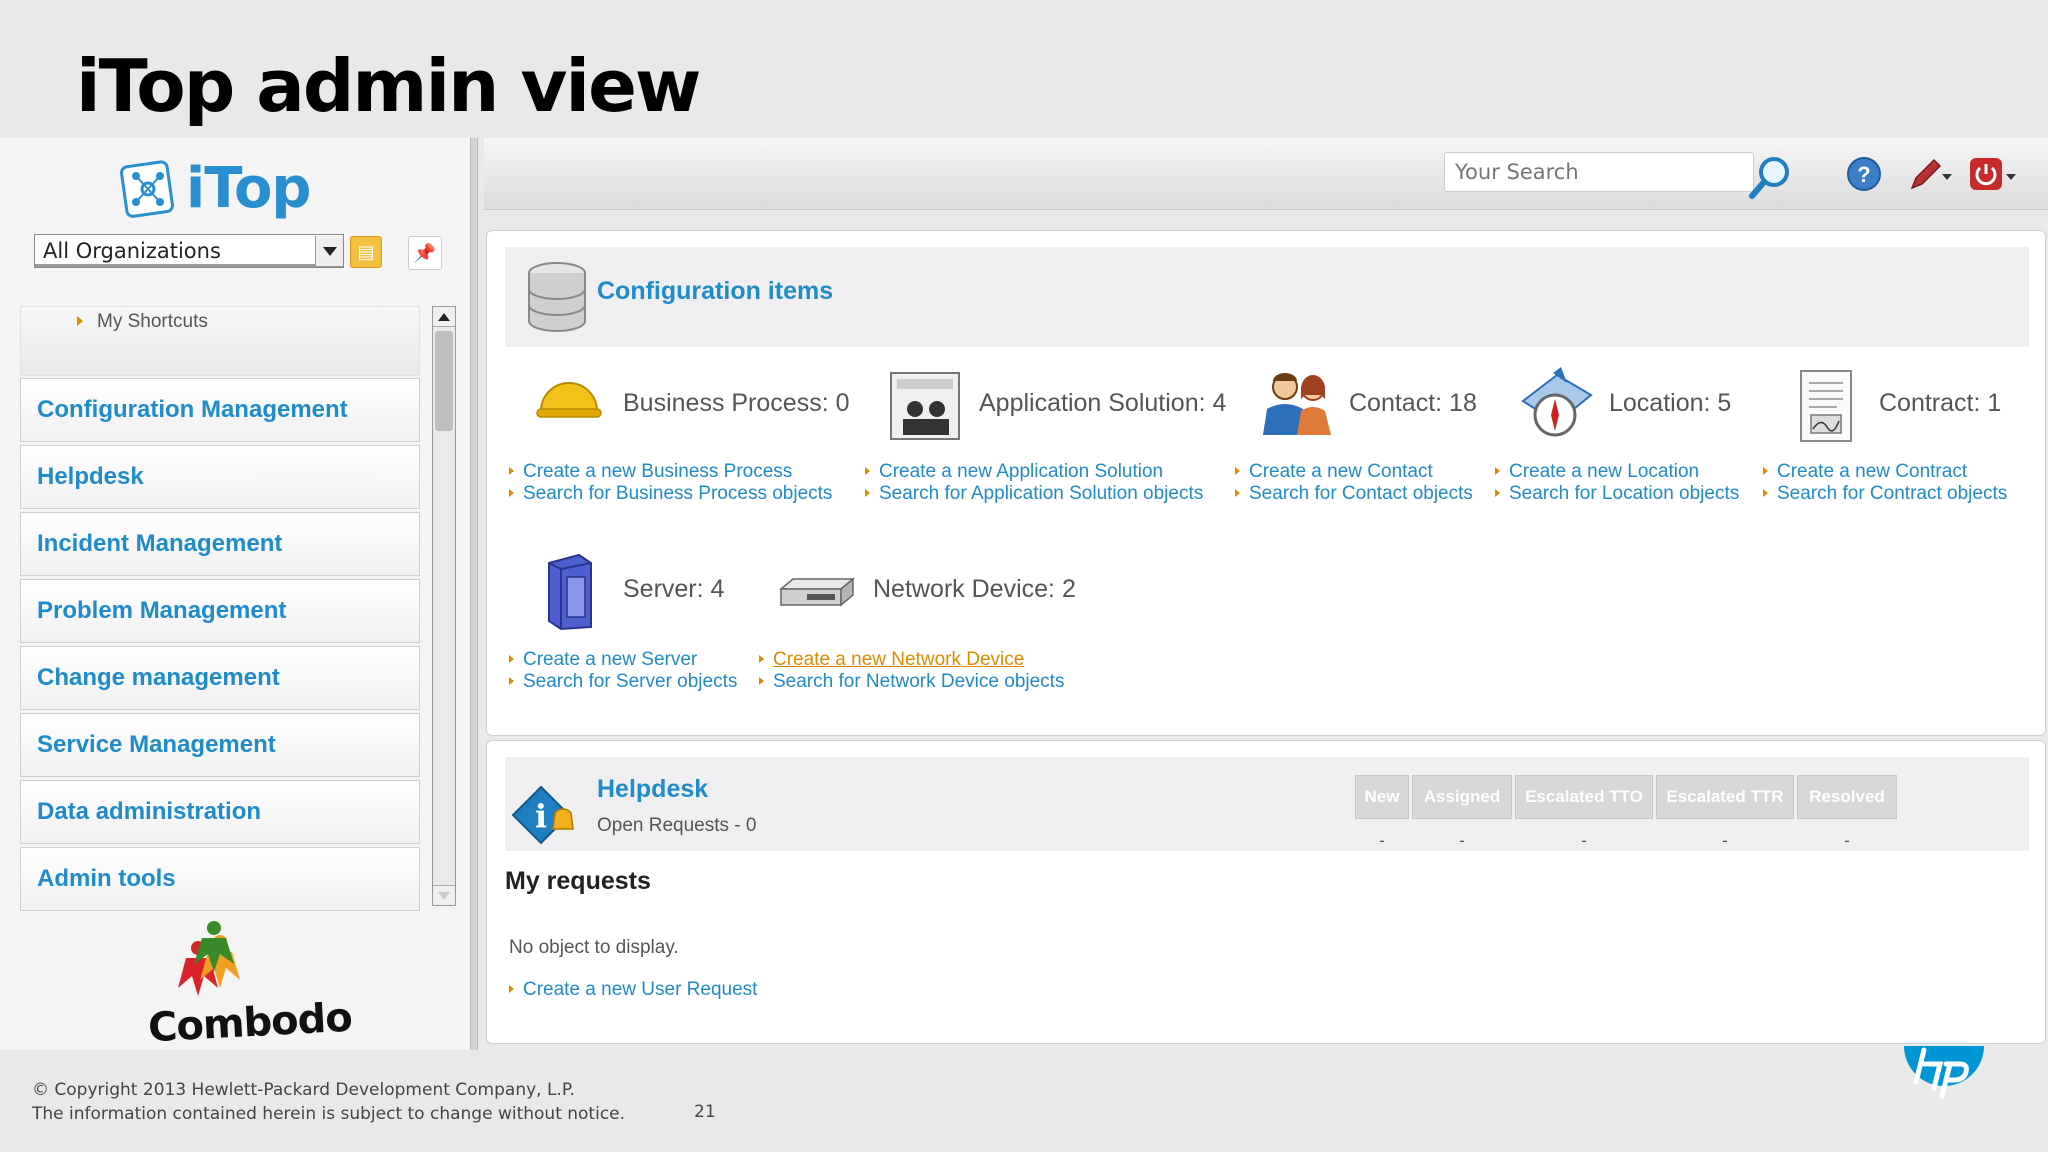 This screenshot has width=2048, height=1152. I want to click on scroll-up-icon, so click(444, 317).